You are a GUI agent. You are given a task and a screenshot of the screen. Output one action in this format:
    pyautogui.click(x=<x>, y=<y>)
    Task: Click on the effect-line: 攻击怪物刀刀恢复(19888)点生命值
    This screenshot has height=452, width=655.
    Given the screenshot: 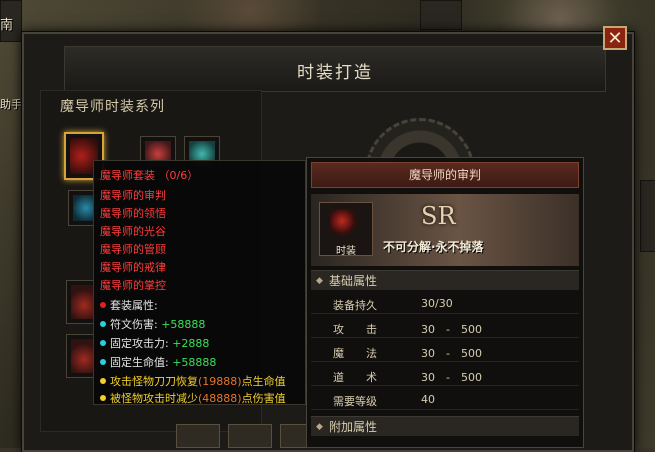 What is the action you would take?
    pyautogui.click(x=193, y=381)
    